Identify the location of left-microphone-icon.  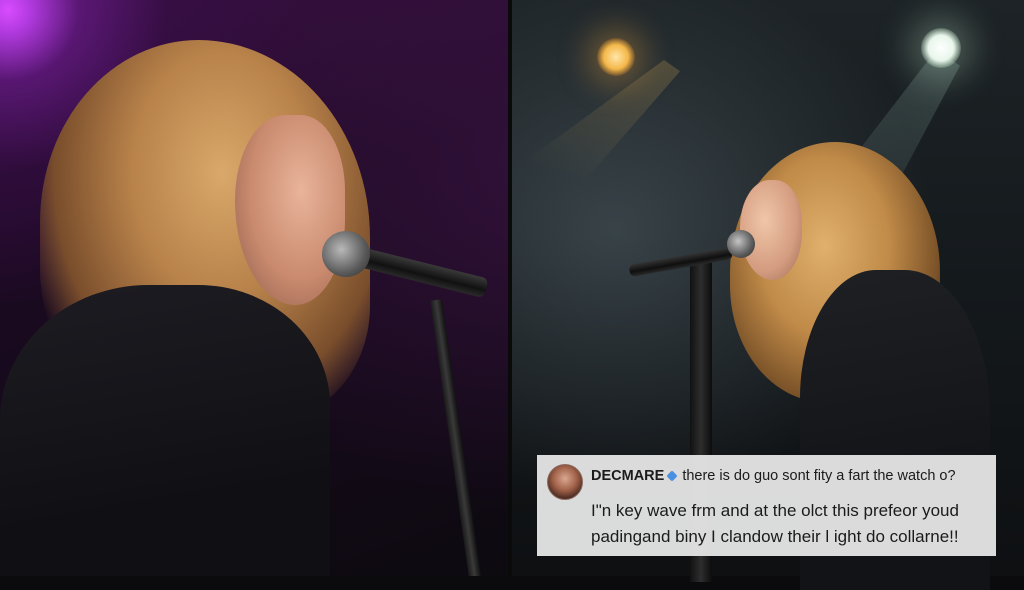
(346, 254).